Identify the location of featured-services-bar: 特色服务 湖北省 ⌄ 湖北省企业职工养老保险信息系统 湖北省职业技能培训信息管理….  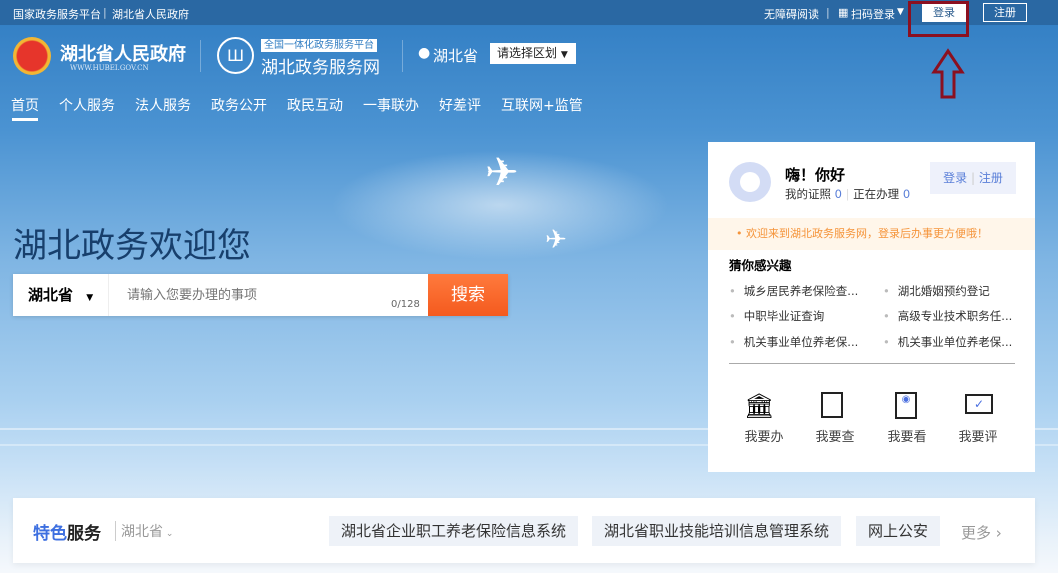
(524, 530).